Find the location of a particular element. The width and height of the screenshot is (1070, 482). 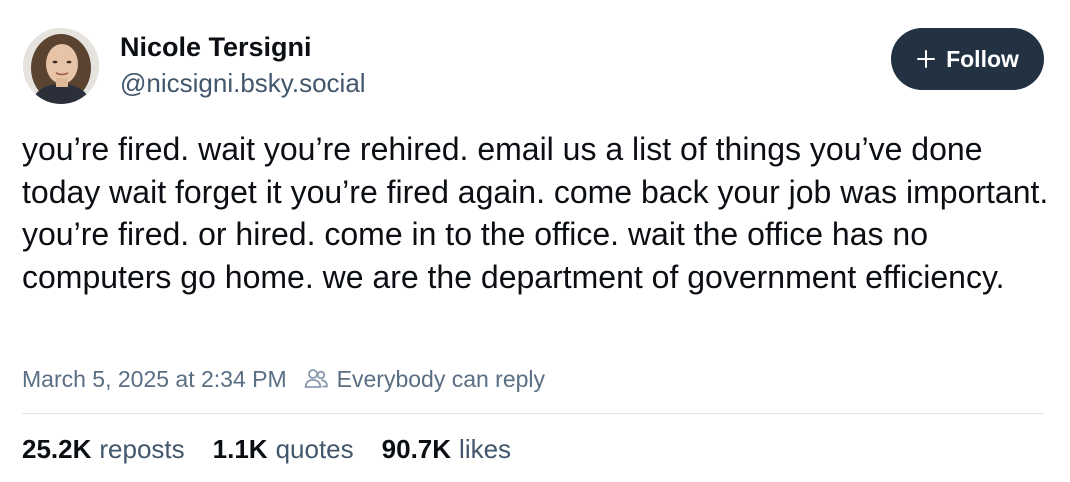

likes-label: likes is located at coordinates (485, 449).